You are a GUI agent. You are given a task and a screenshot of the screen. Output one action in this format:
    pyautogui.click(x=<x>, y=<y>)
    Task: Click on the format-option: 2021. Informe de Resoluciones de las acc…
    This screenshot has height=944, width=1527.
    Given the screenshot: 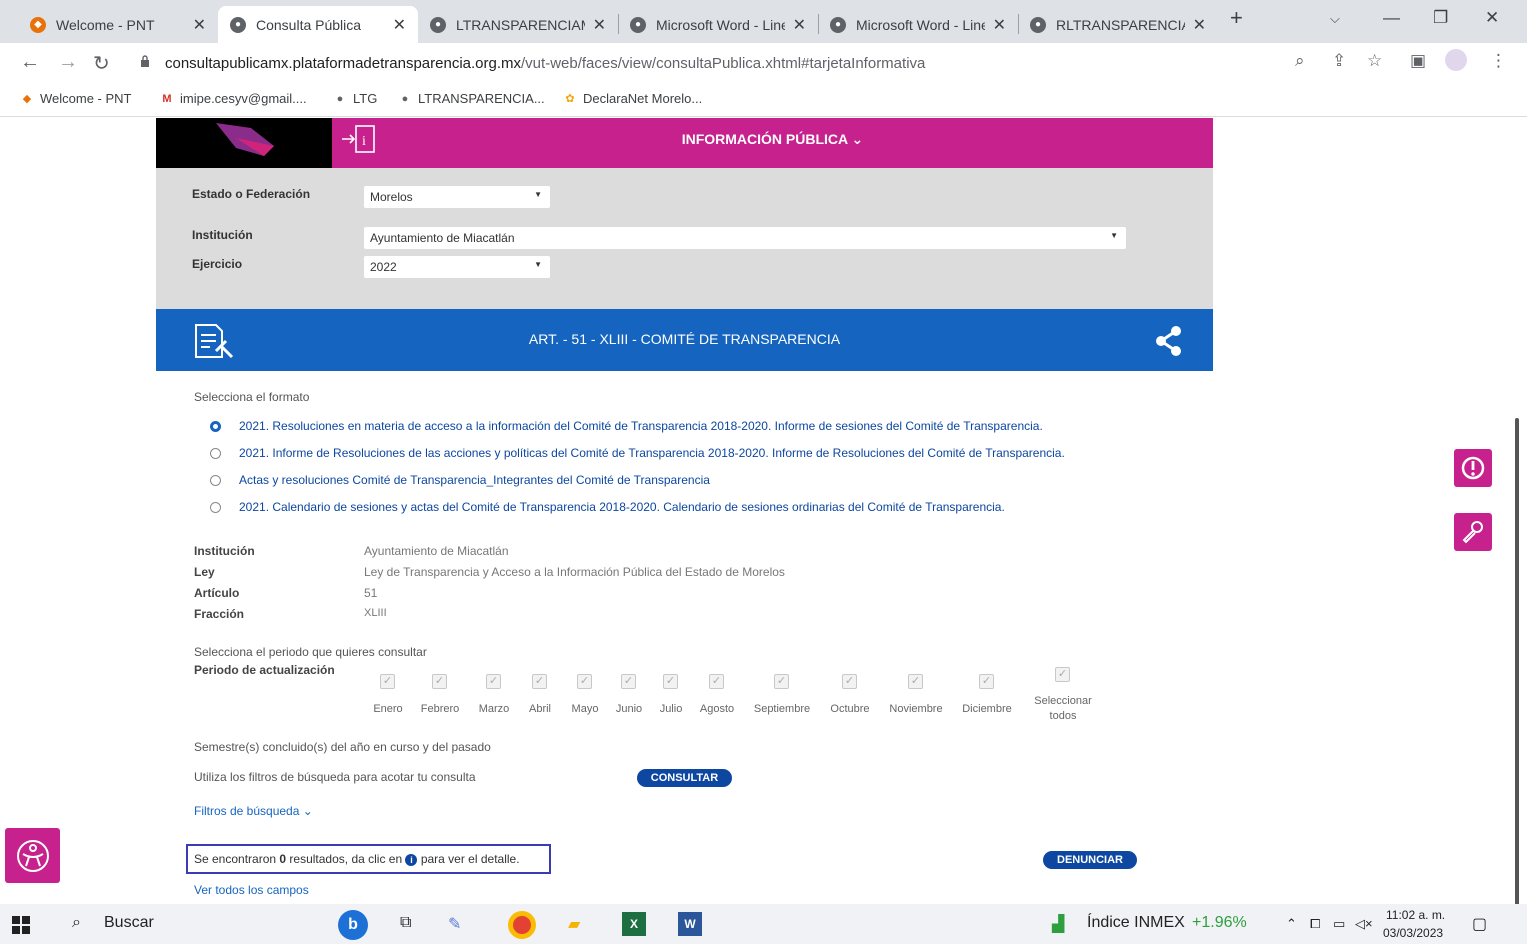 What is the action you would take?
    pyautogui.click(x=637, y=453)
    